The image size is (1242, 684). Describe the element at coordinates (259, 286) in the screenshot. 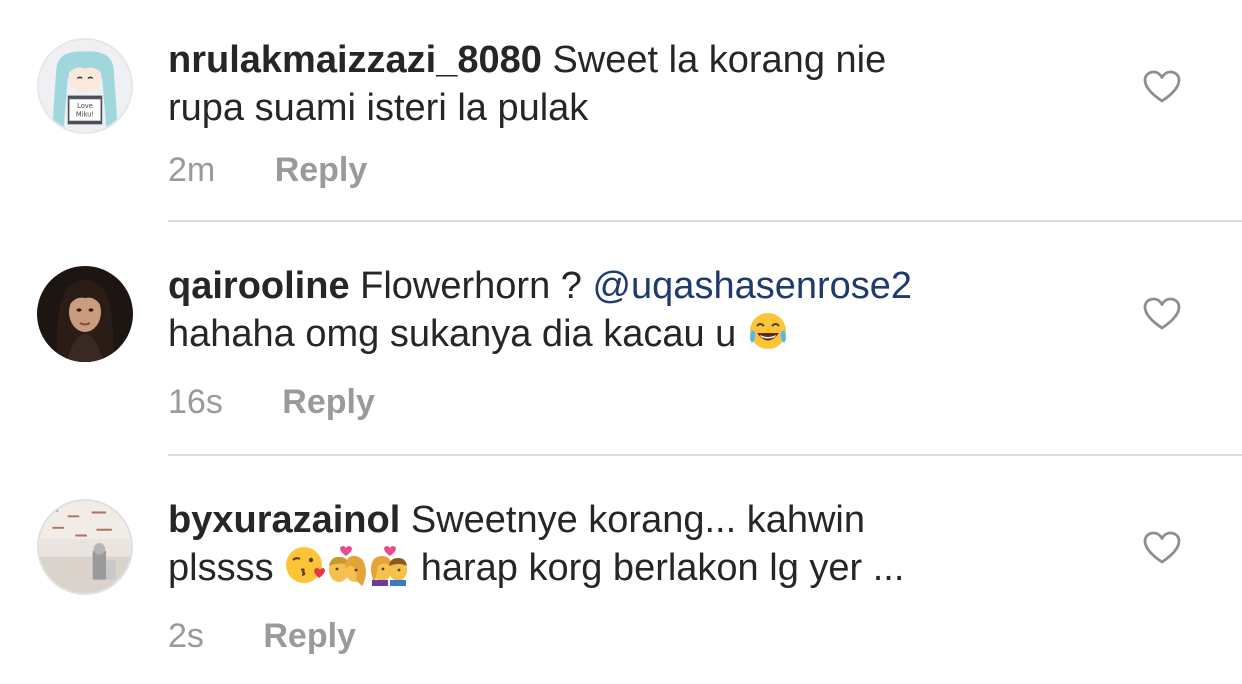

I see `comment-username: qairooline` at that location.